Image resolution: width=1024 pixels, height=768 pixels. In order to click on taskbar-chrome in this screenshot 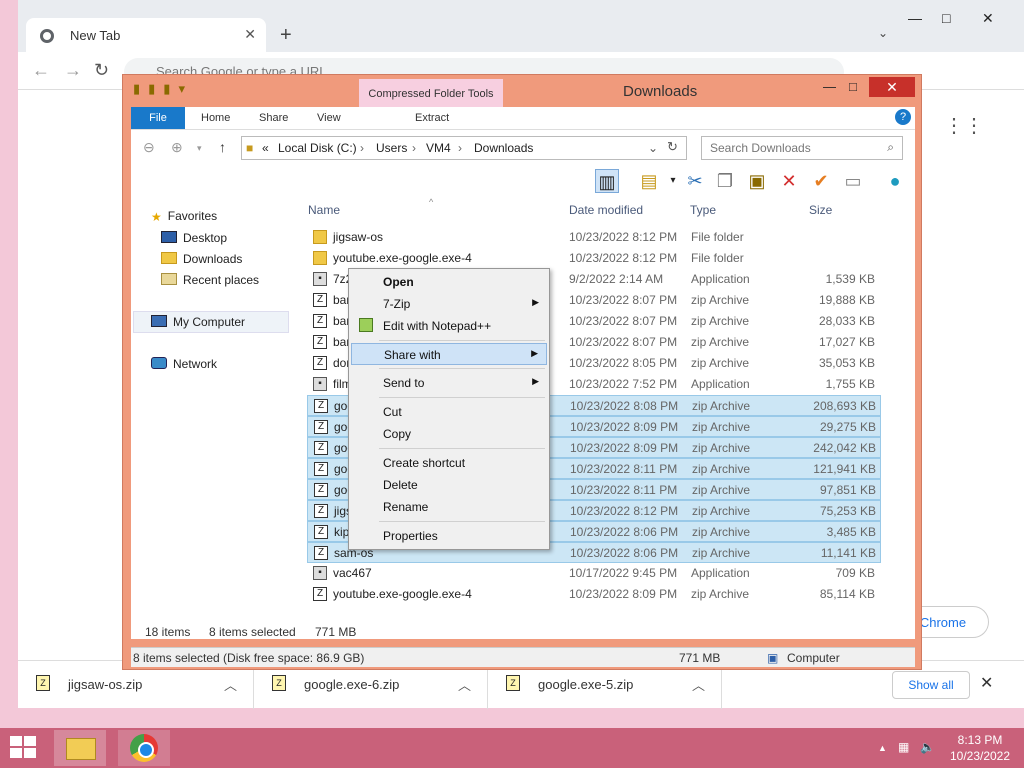, I will do `click(144, 748)`.